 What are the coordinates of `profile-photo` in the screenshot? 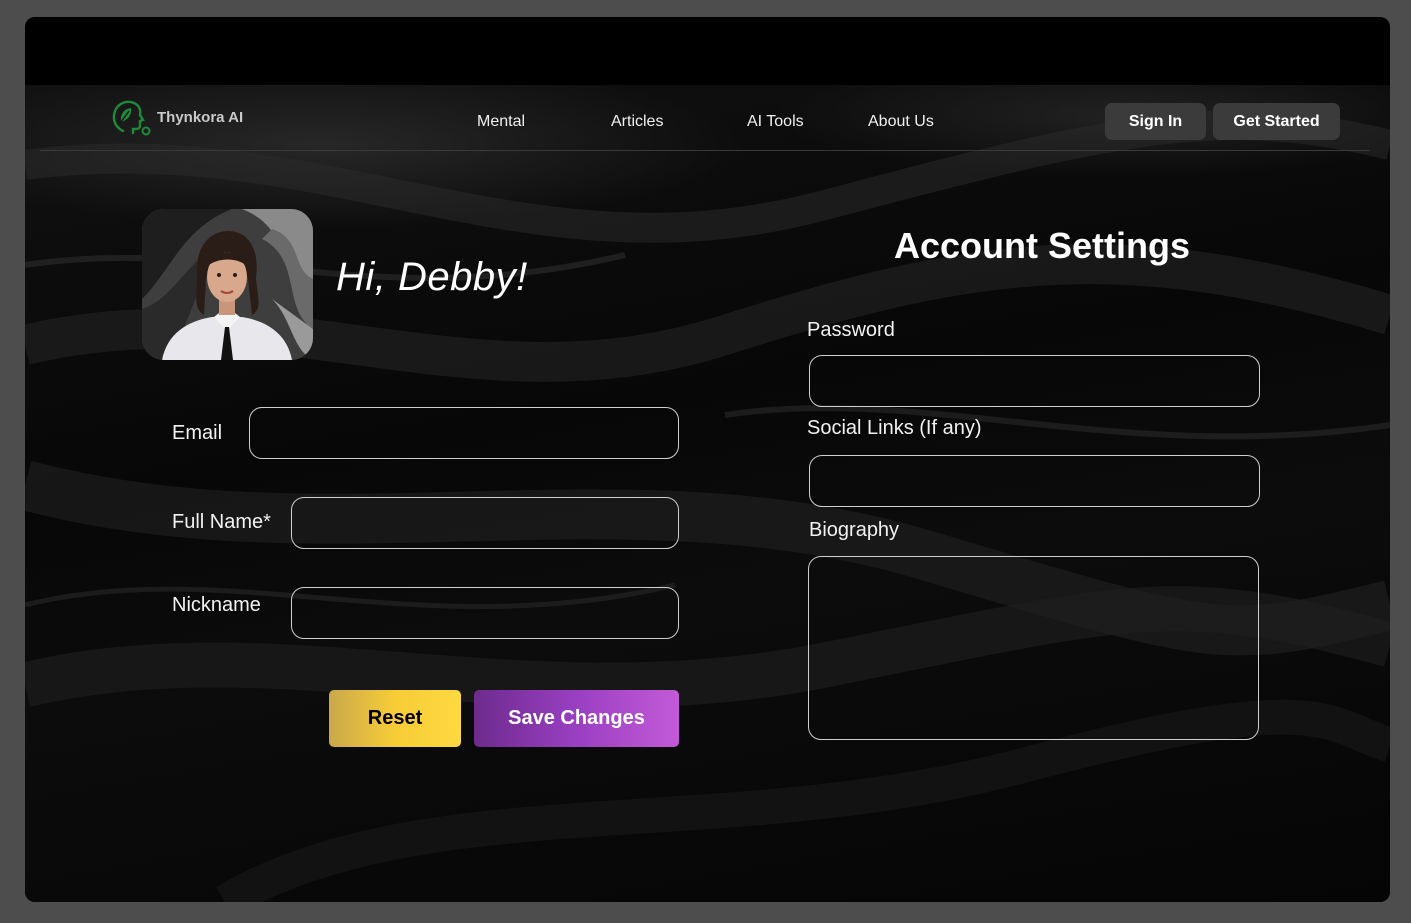 It's located at (227, 284).